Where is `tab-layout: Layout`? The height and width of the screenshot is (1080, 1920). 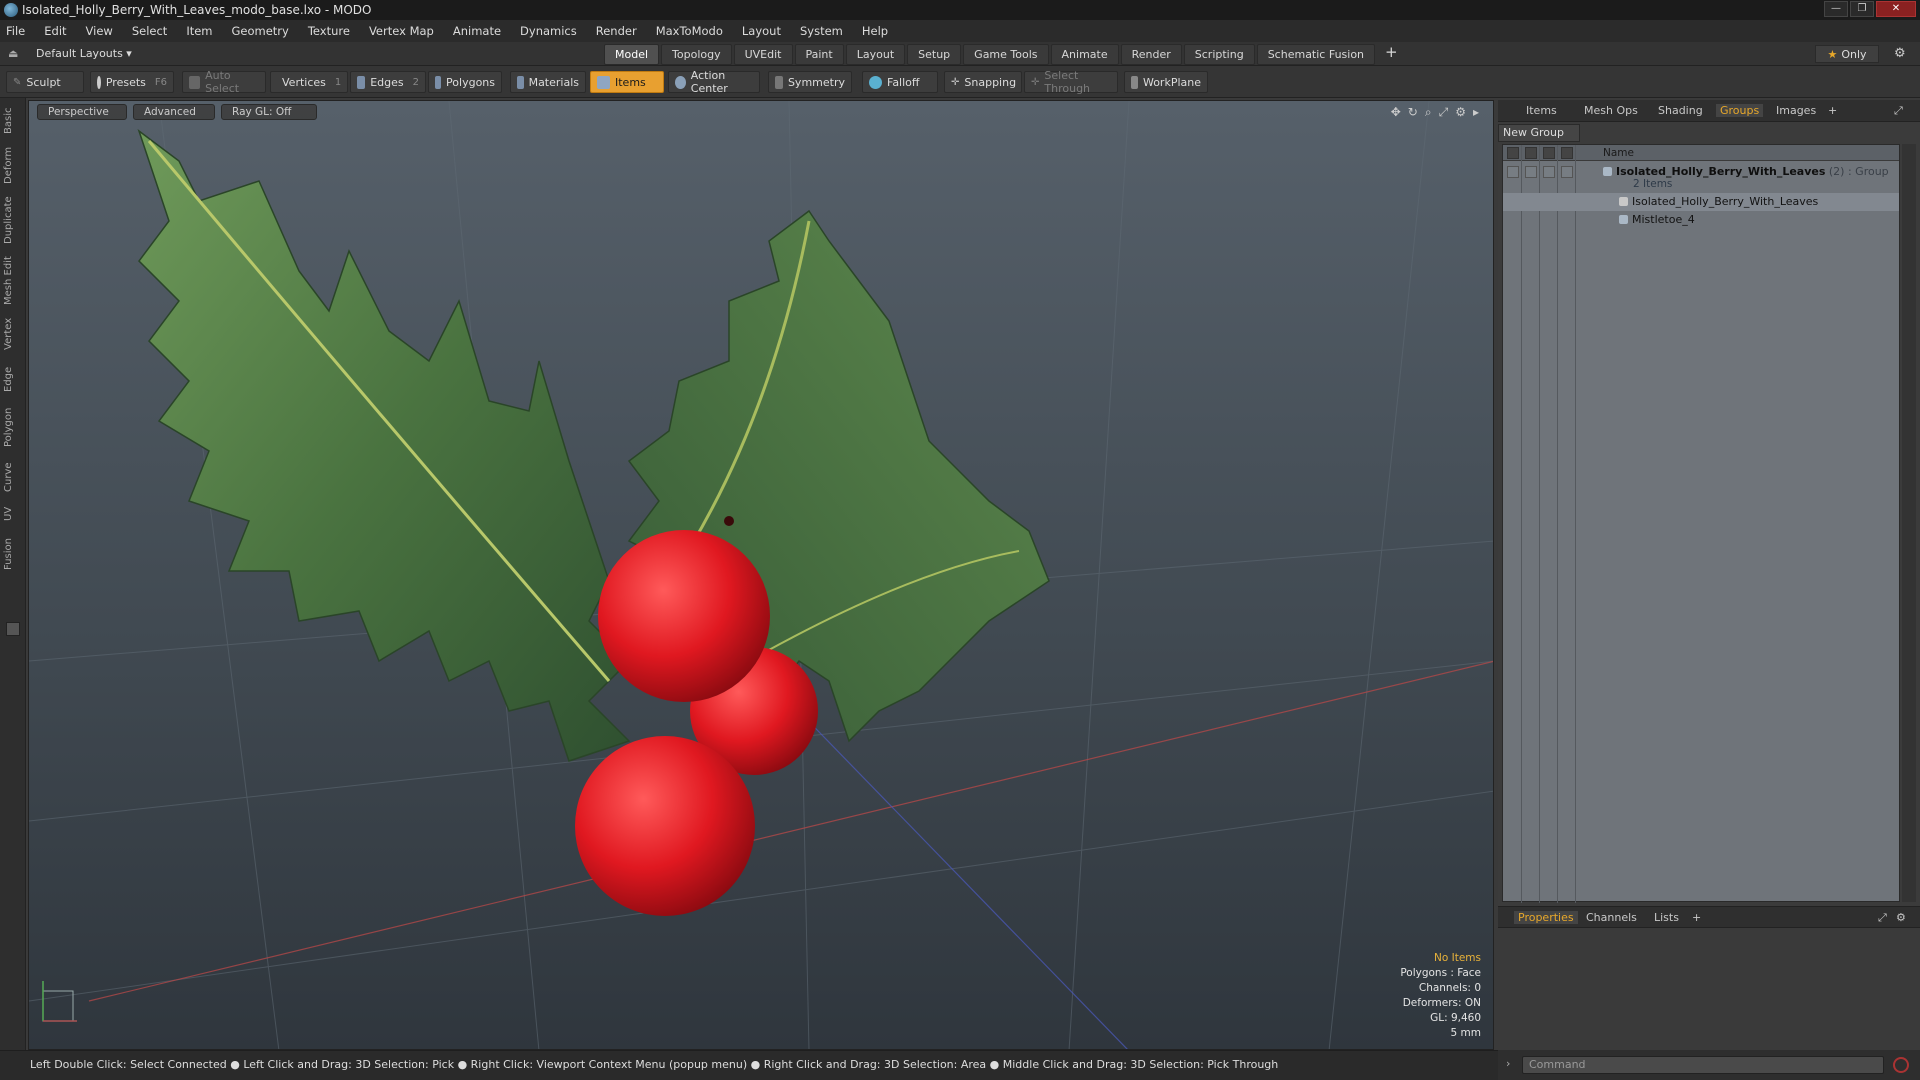 tab-layout: Layout is located at coordinates (875, 54).